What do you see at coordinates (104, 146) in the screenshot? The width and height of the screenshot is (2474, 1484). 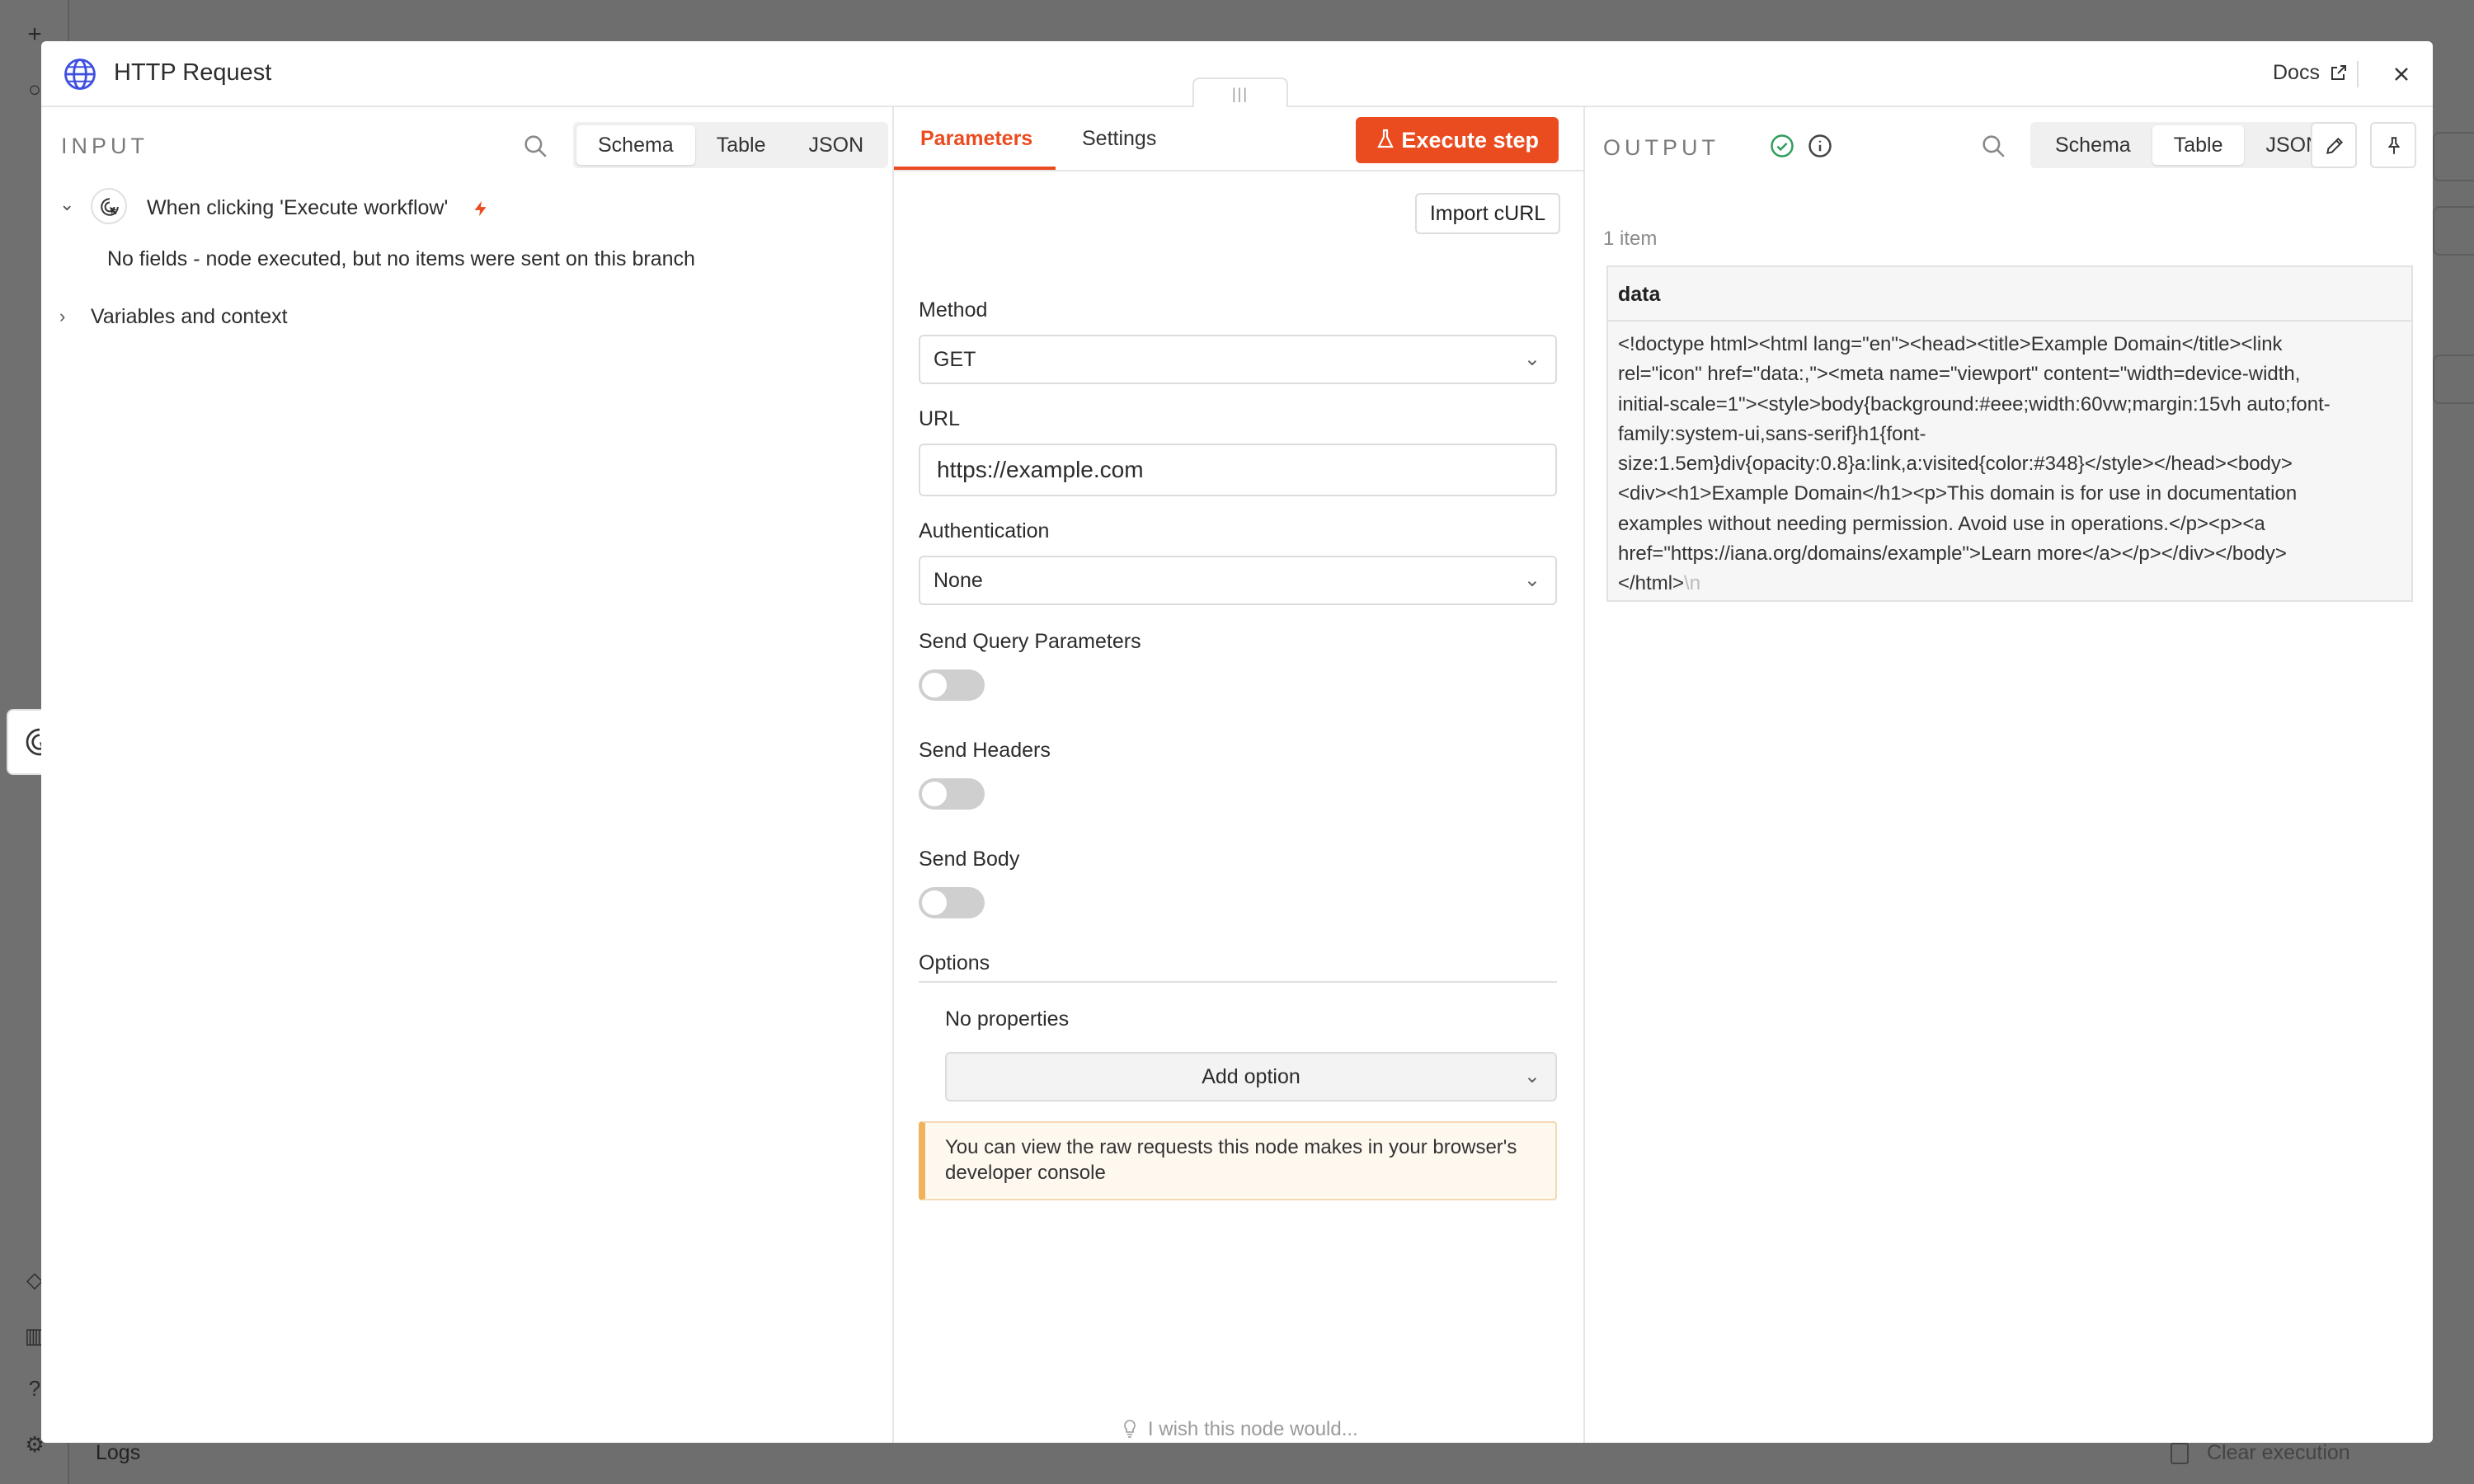 I see `input-panel-label: INPUT` at bounding box center [104, 146].